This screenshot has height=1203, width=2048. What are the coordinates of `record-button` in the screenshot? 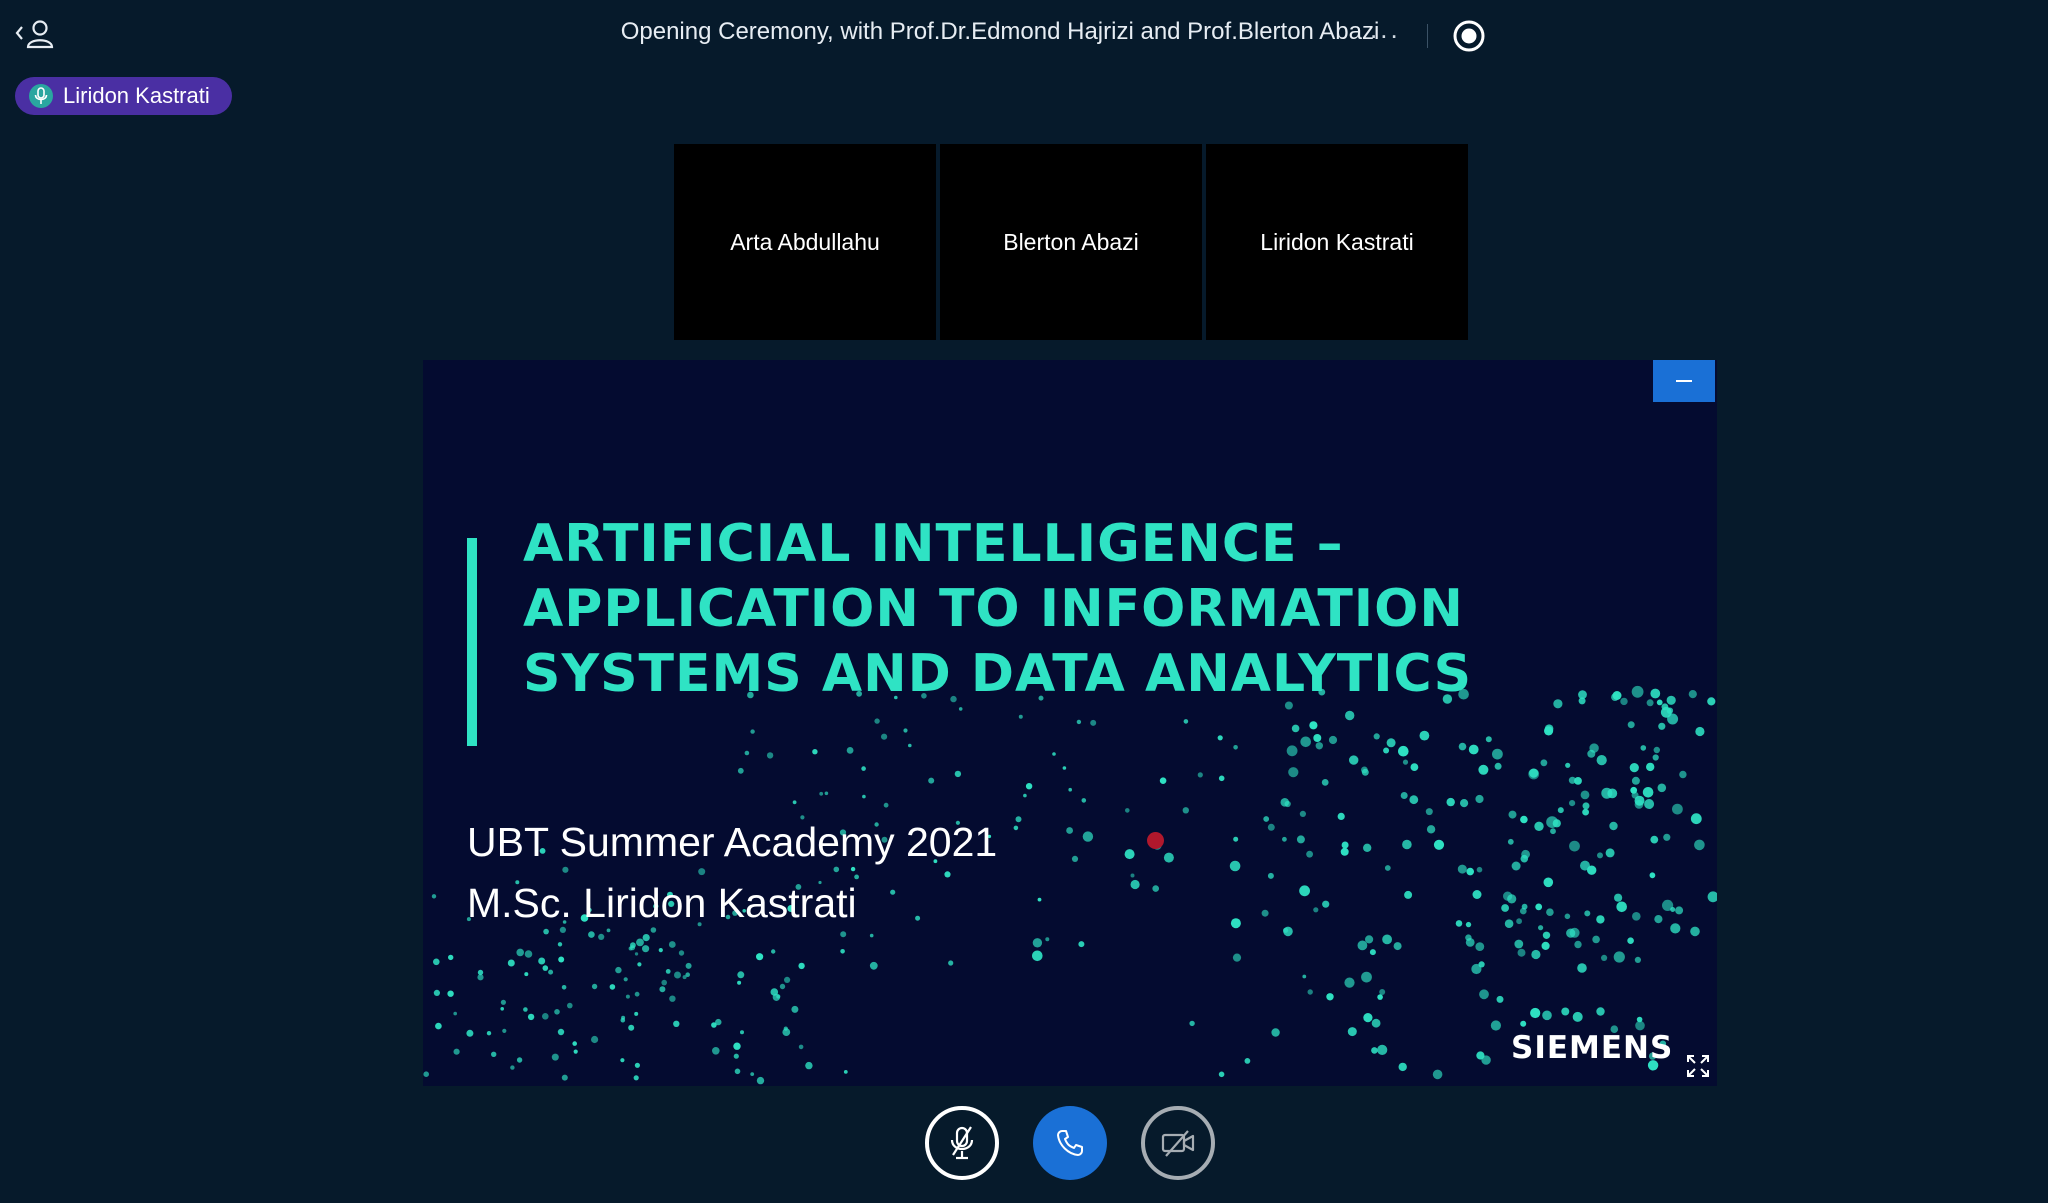 It's located at (1469, 36).